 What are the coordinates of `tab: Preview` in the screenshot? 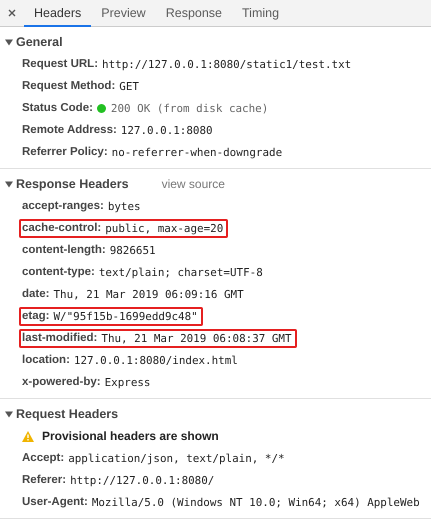 It's located at (123, 13).